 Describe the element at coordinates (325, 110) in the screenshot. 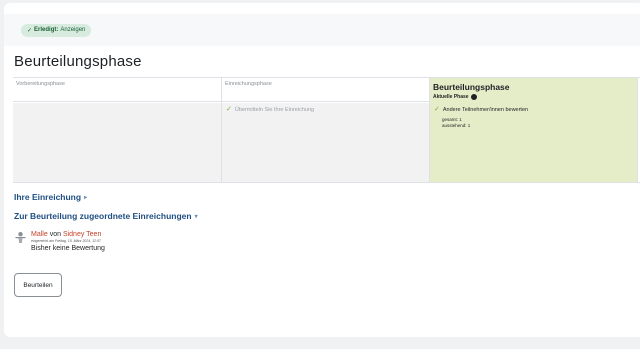

I see `task-item: ✓ Übermitteln Sie Ihre Einreichung` at that location.